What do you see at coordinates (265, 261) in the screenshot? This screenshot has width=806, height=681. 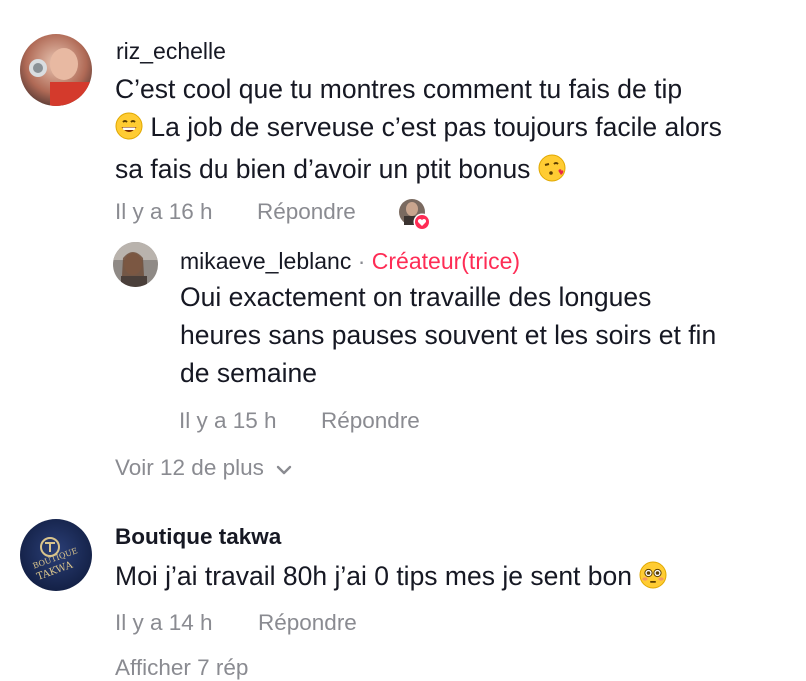 I see `reply-username: mikaeve_leblanc` at bounding box center [265, 261].